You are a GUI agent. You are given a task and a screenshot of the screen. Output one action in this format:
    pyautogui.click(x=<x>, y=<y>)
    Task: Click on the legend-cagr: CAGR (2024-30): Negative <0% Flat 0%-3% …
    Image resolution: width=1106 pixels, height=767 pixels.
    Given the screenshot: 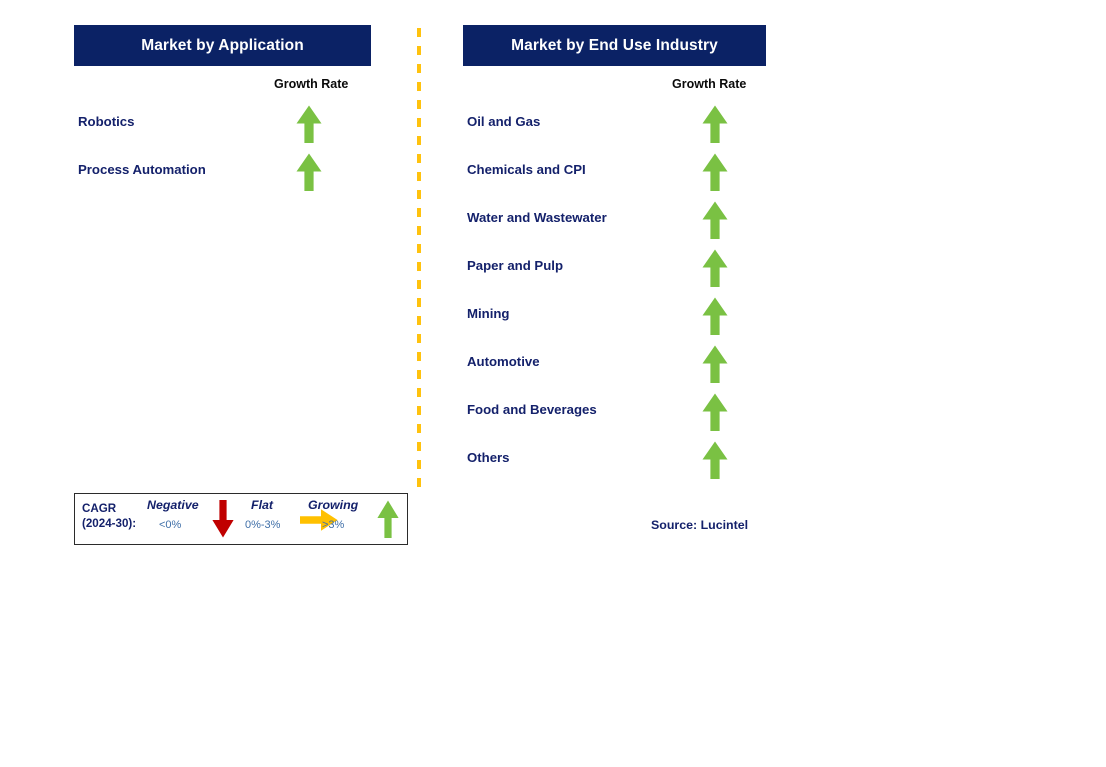 What is the action you would take?
    pyautogui.click(x=241, y=519)
    